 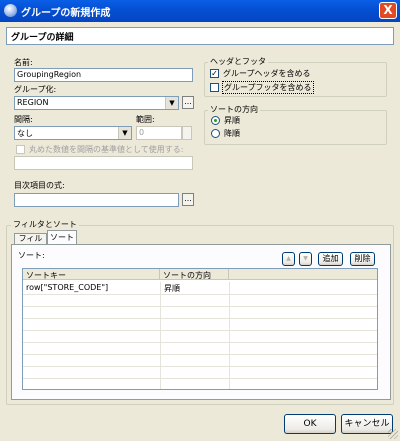 What do you see at coordinates (66, 13) in the screenshot?
I see `window-title: グループの新規作成` at bounding box center [66, 13].